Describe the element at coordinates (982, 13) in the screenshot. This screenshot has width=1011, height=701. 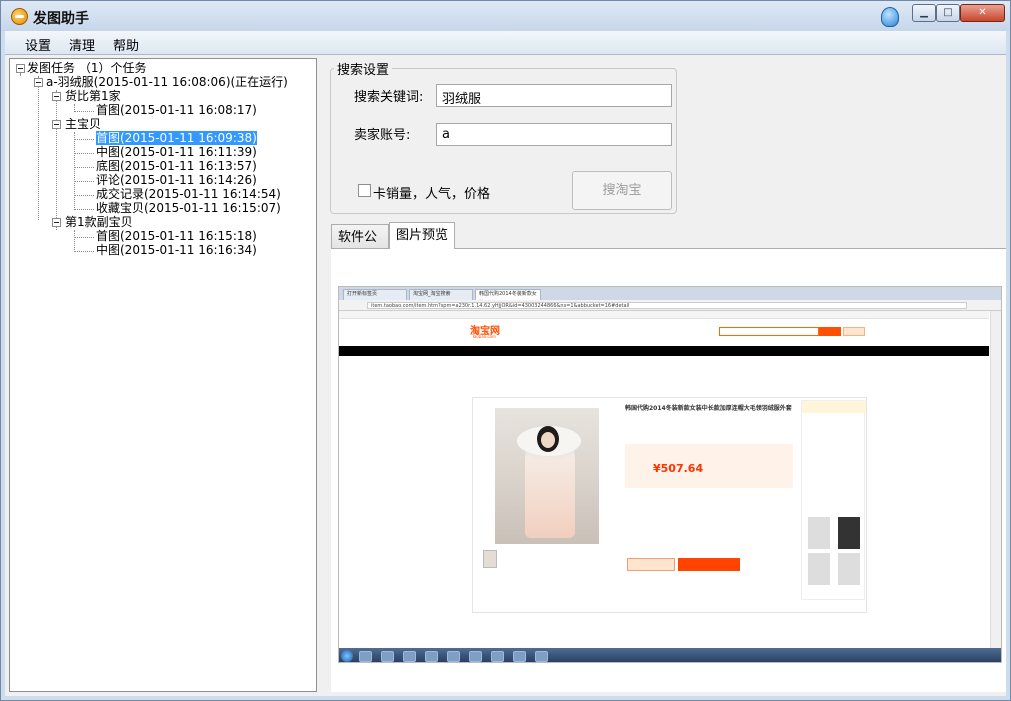
I see `close-button: ✕` at that location.